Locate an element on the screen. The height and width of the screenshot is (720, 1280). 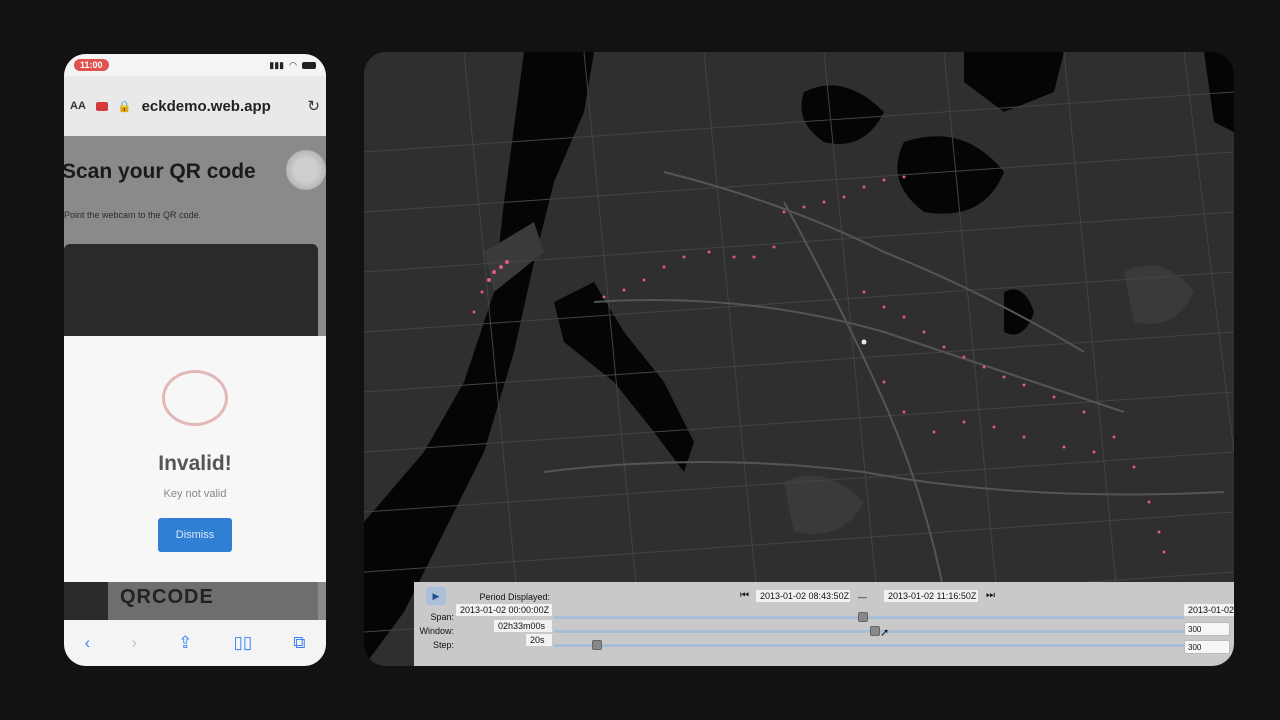
status-icons: ▮▮▮ ◠ is located at coordinates (292, 65).